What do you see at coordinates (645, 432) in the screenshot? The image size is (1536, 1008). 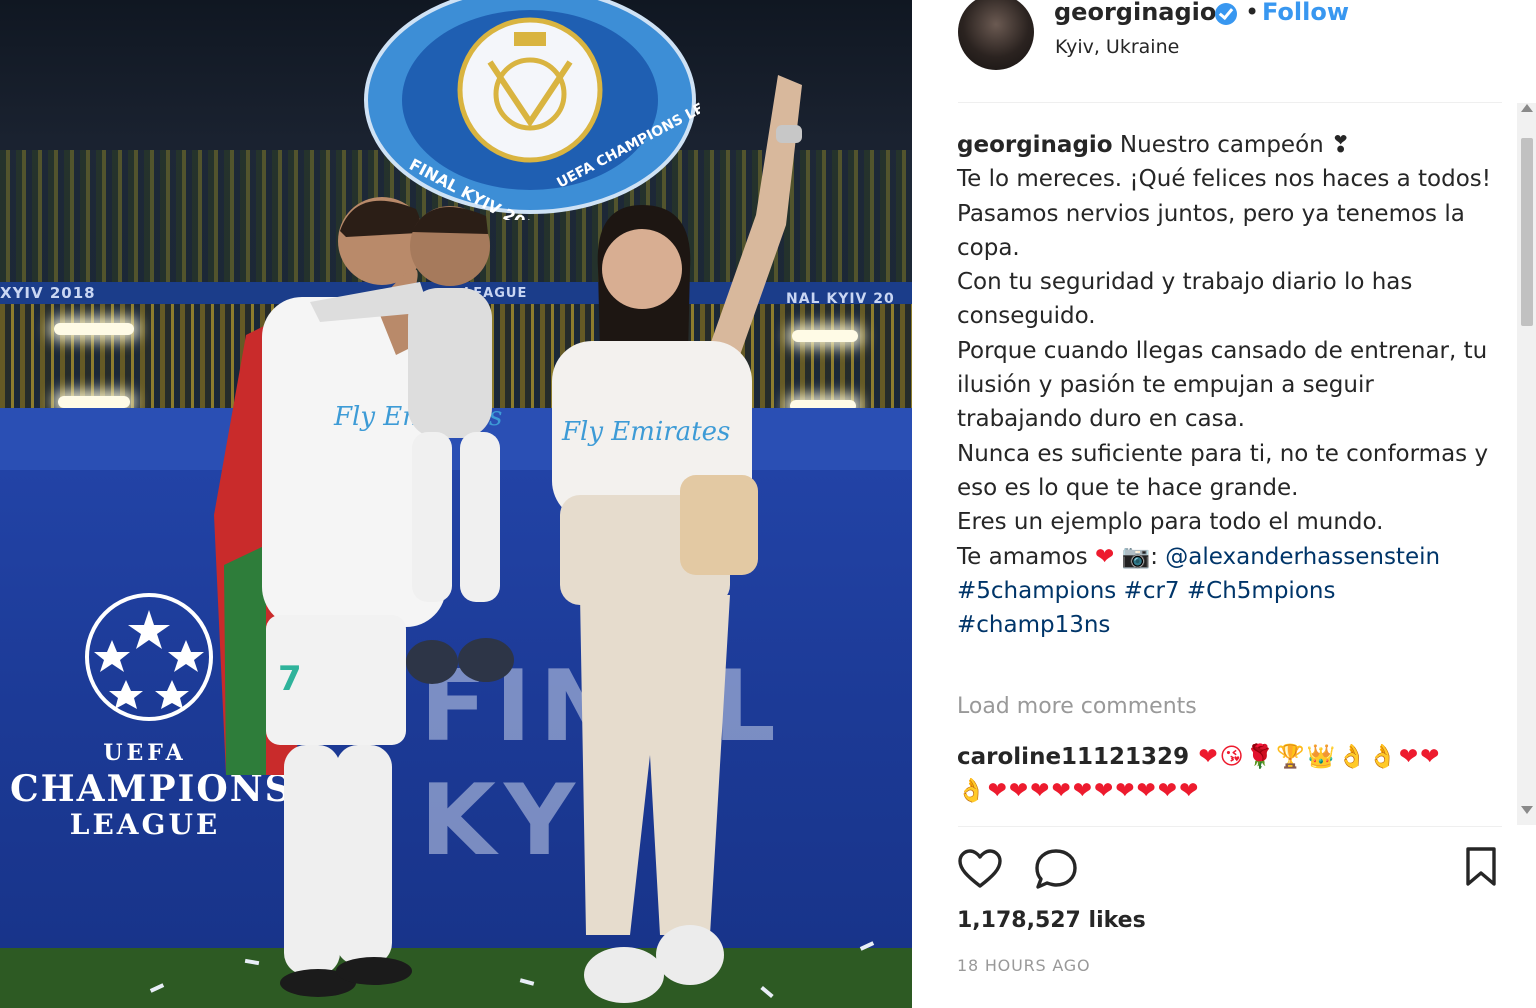 I see `shirt-text: Fly Emirates` at bounding box center [645, 432].